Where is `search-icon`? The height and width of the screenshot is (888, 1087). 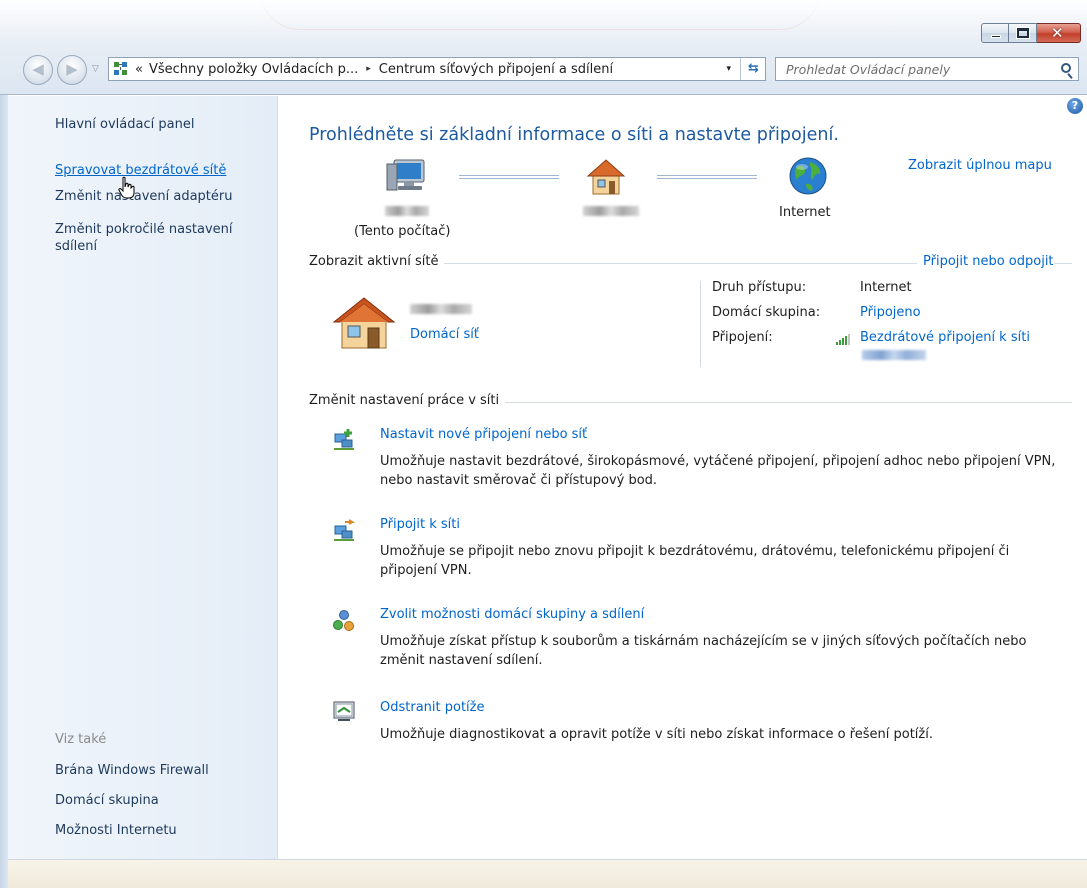 search-icon is located at coordinates (1066, 68).